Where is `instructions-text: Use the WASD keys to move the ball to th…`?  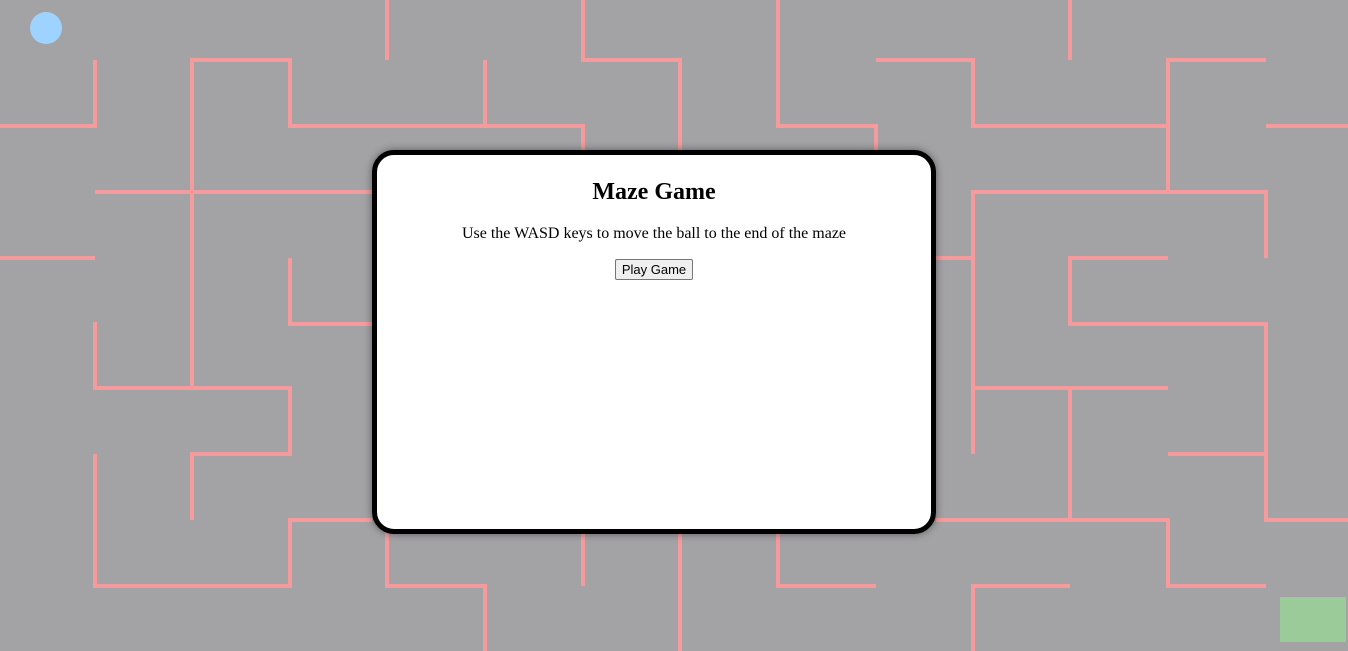
instructions-text: Use the WASD keys to move the ball to th… is located at coordinates (654, 233).